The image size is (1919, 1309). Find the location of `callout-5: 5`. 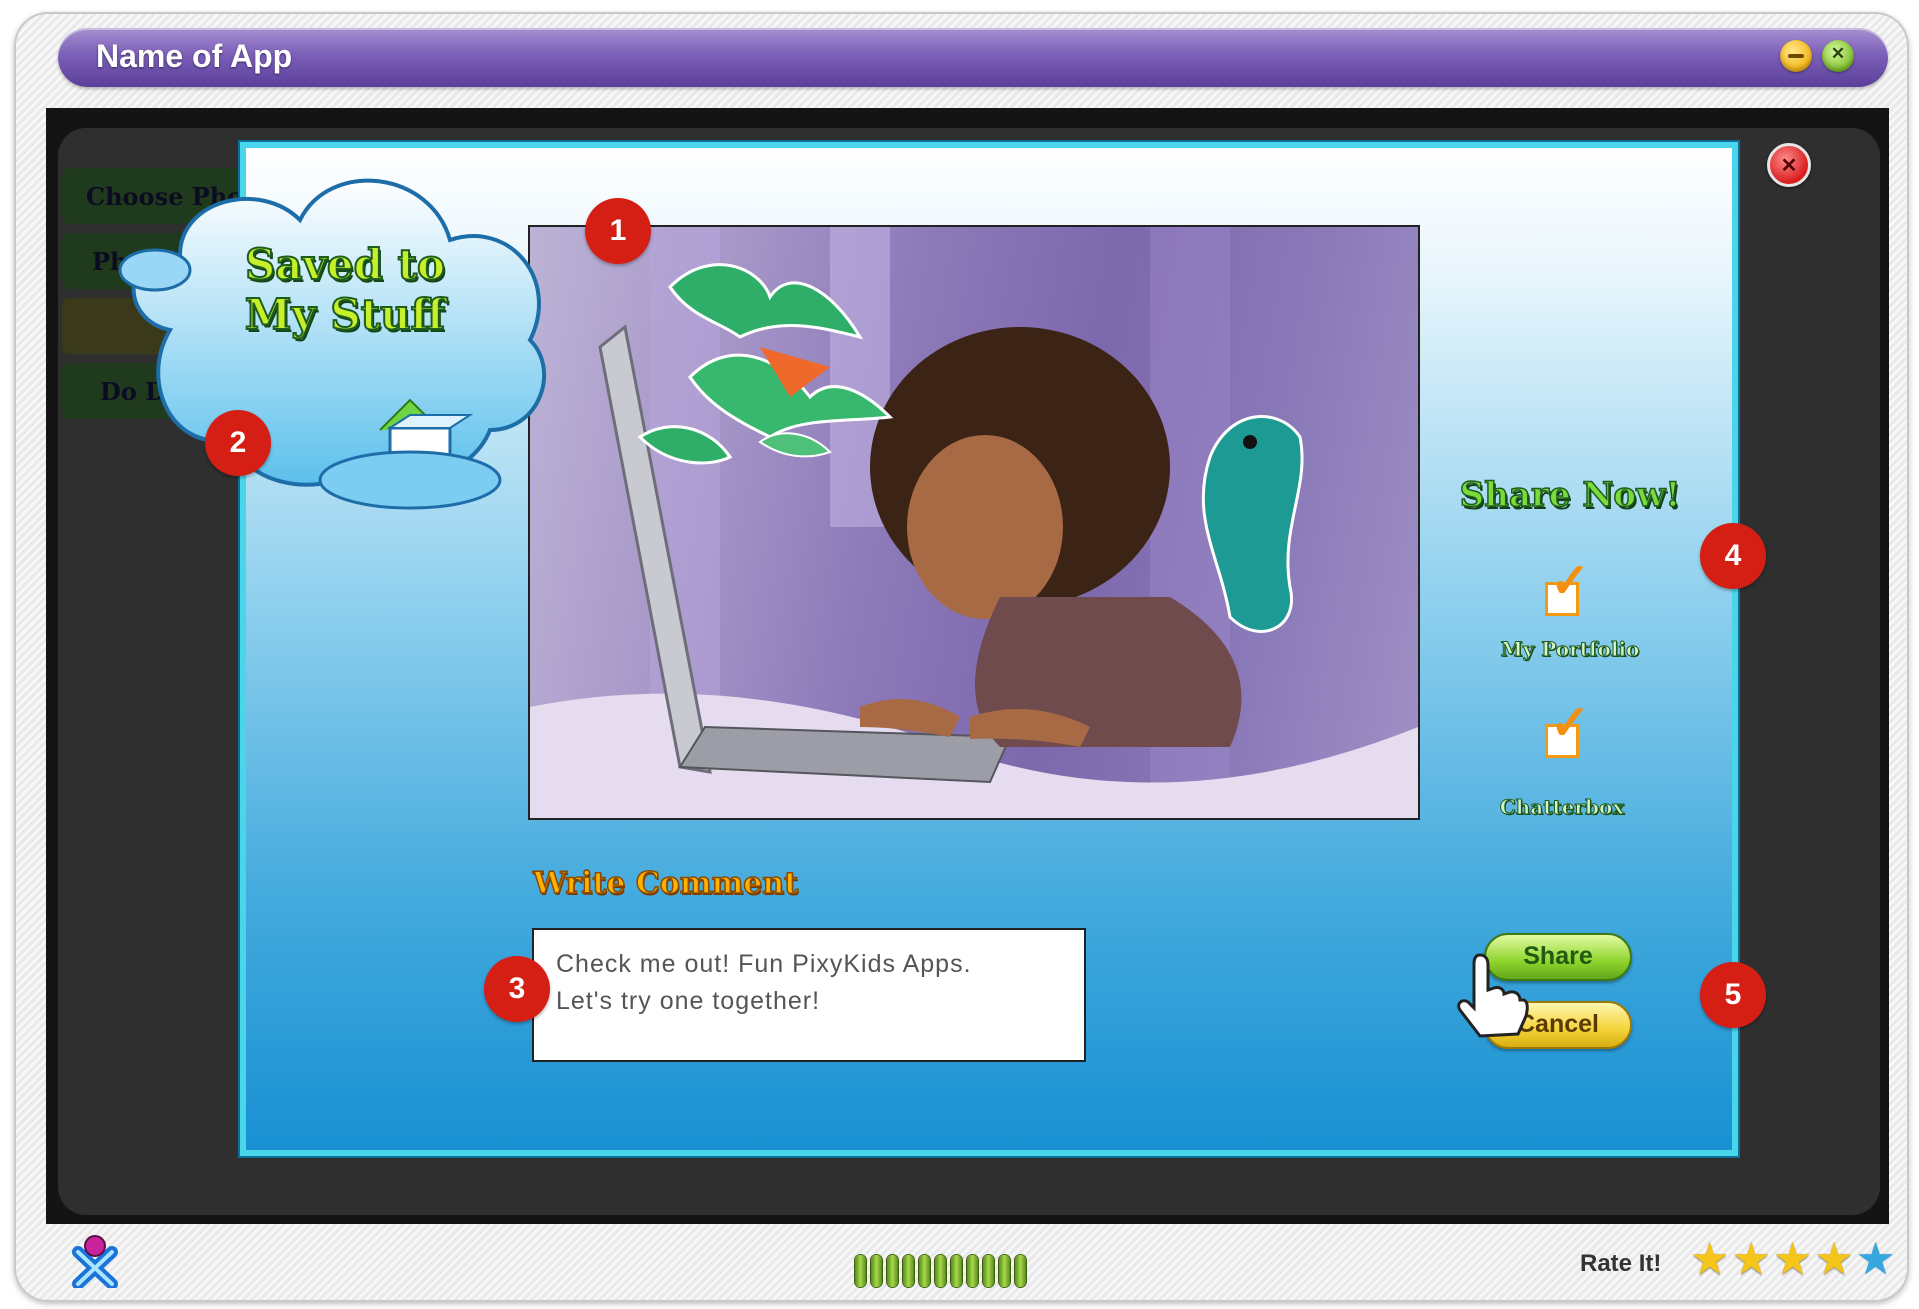

callout-5: 5 is located at coordinates (1733, 995).